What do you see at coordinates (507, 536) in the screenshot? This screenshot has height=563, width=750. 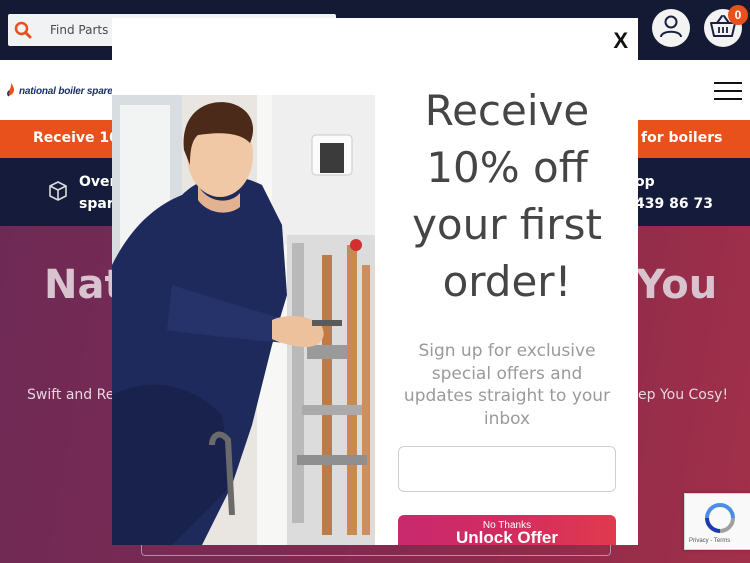 I see `unlock-offer-label: Unlock Offer` at bounding box center [507, 536].